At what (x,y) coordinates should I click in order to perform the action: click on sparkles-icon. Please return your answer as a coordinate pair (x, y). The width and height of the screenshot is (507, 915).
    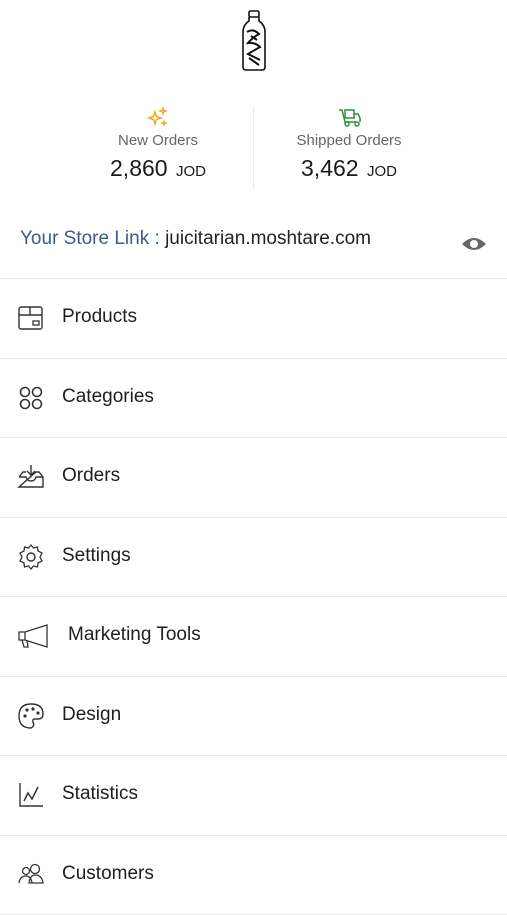
    Looking at the image, I should click on (158, 117).